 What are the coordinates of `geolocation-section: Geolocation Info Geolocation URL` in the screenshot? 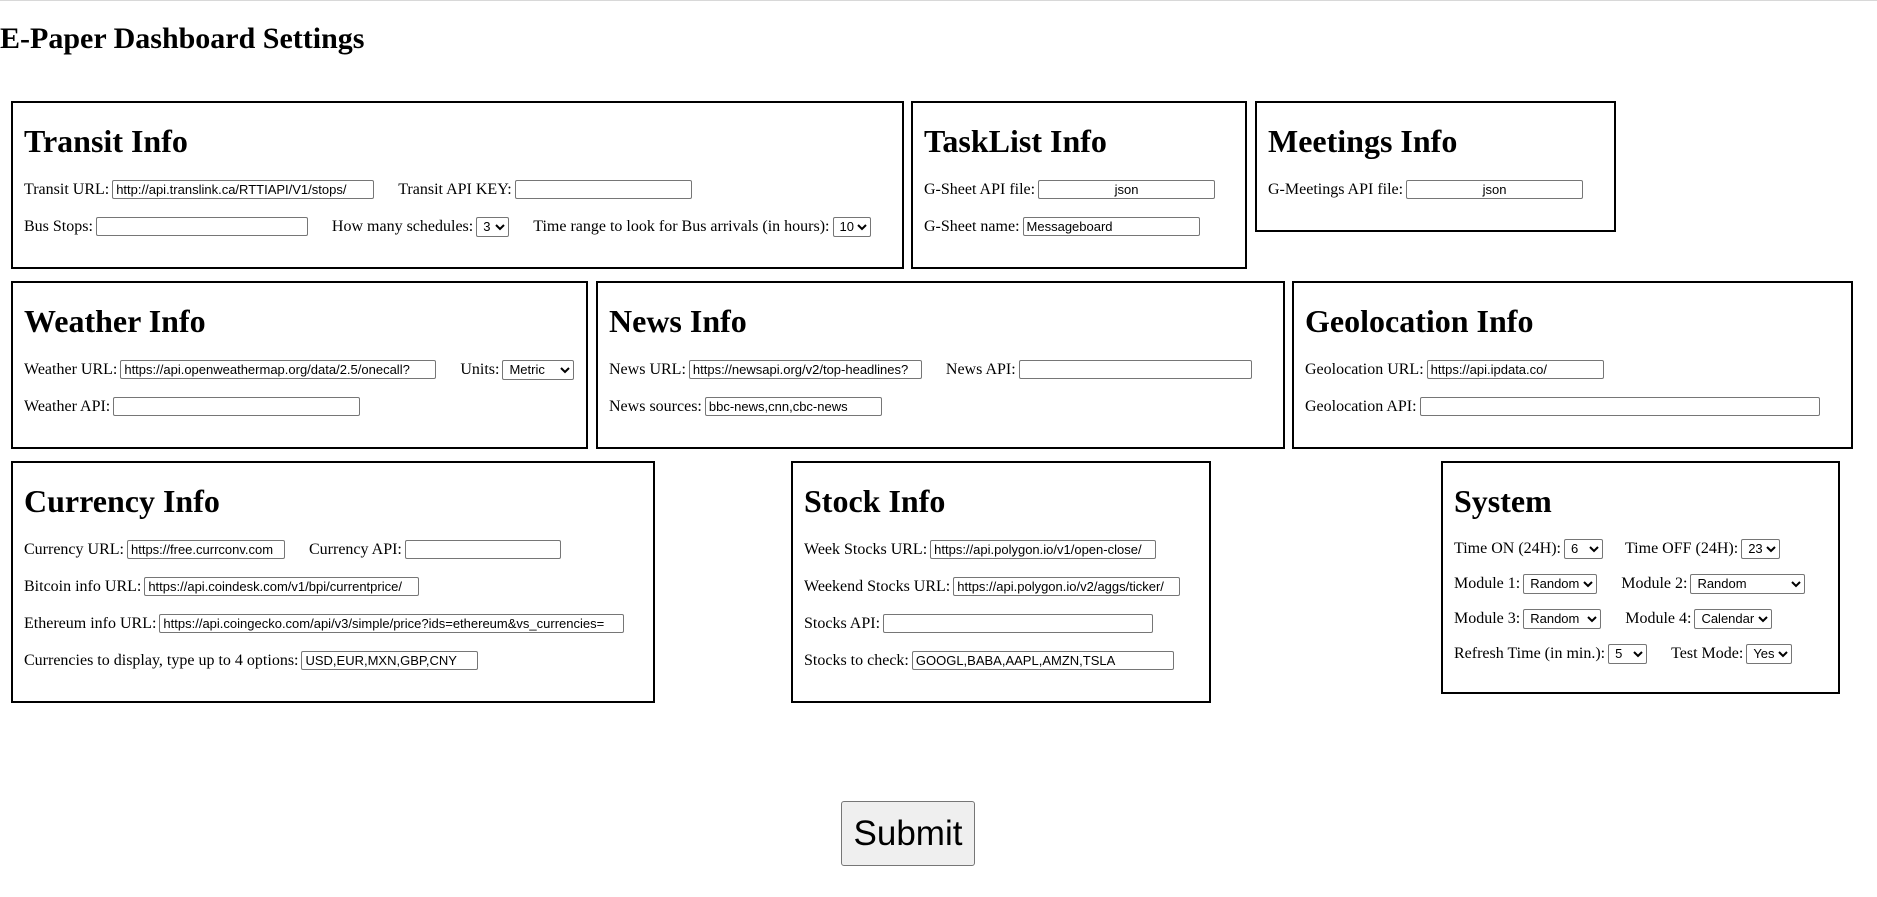 It's located at (1572, 365).